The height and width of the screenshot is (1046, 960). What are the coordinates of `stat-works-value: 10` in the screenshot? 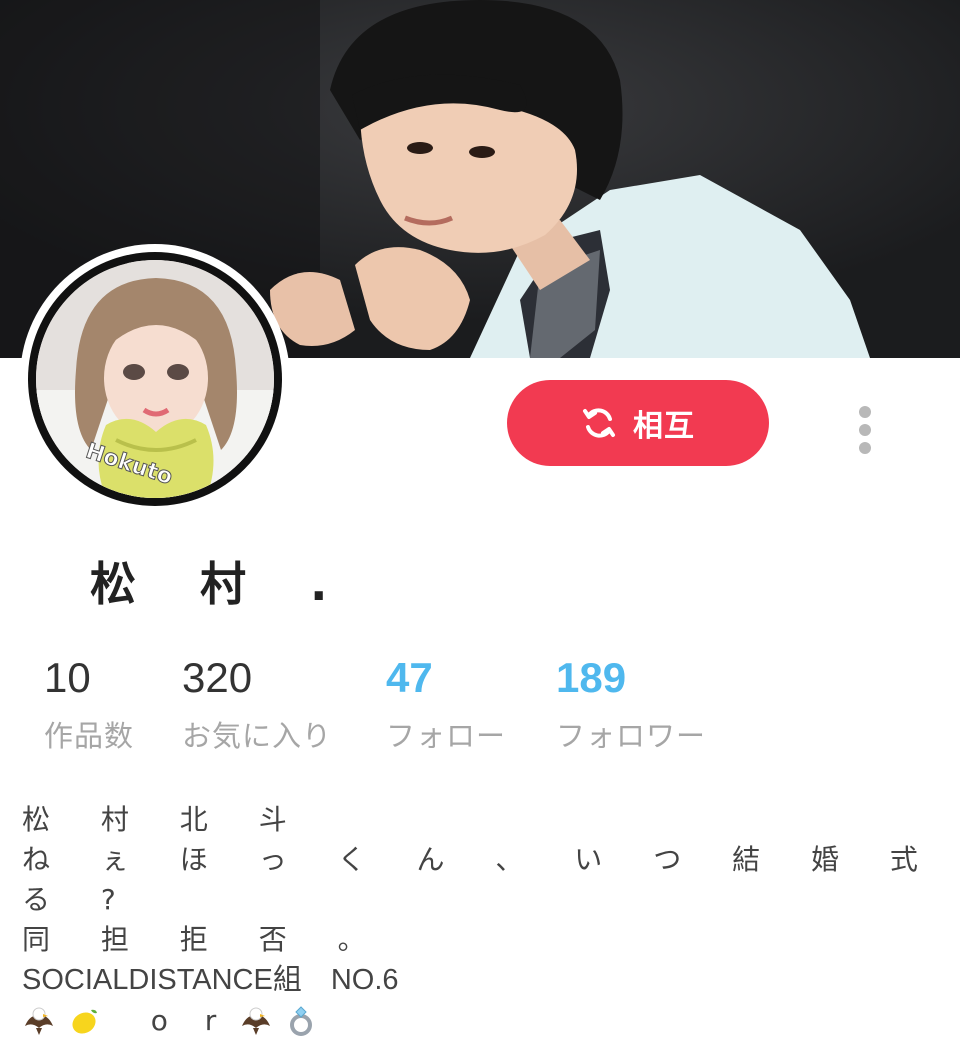 It's located at (67, 677).